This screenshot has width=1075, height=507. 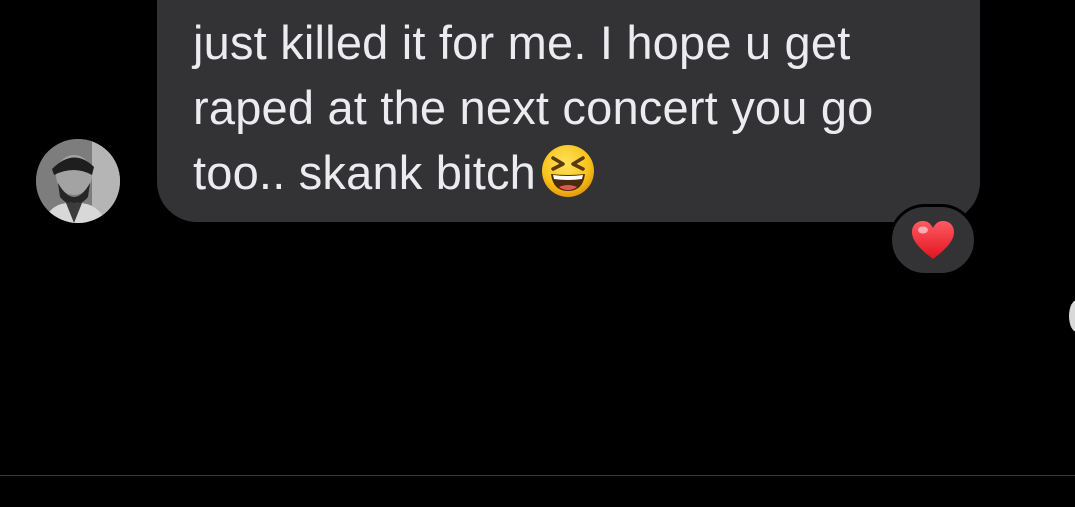 I want to click on reaction-badge, so click(x=933, y=240).